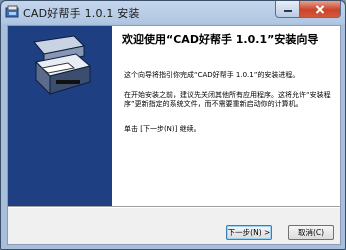 Image resolution: width=346 pixels, height=250 pixels. I want to click on welcome-heading: 欢迎使用“CAD好帮手 1.0.1”安装向导, so click(220, 39).